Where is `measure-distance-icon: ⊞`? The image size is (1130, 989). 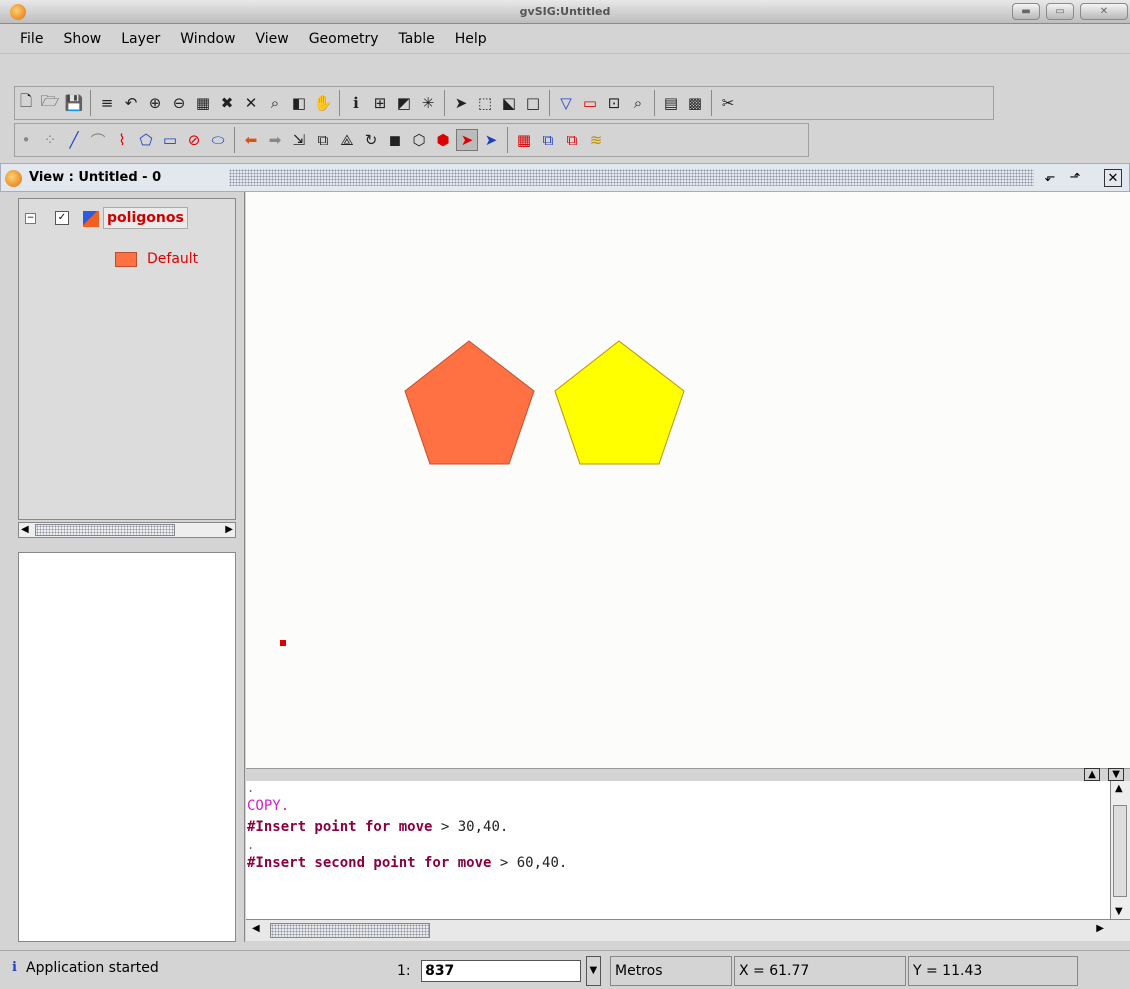 measure-distance-icon: ⊞ is located at coordinates (380, 103).